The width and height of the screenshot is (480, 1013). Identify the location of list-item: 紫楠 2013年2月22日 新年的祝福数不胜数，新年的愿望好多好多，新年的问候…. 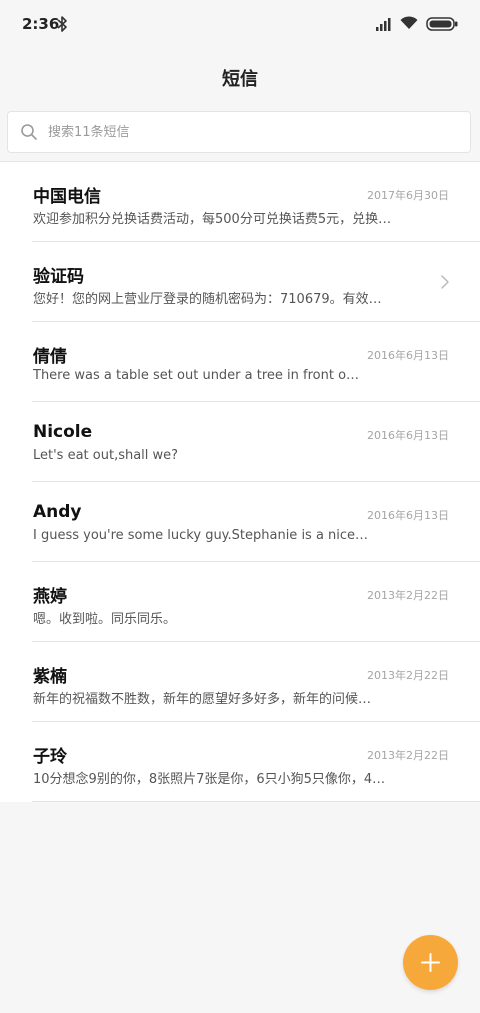
(240, 682).